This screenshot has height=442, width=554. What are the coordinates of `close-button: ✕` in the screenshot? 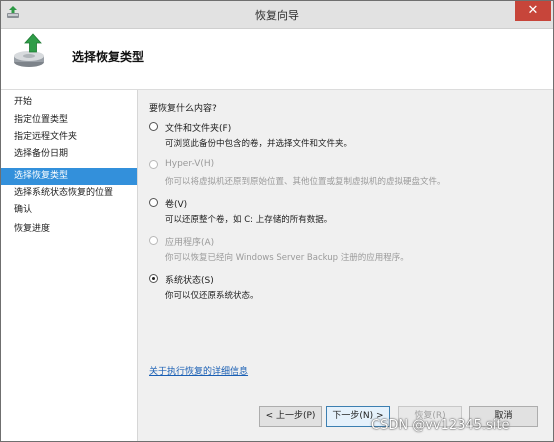 It's located at (533, 11).